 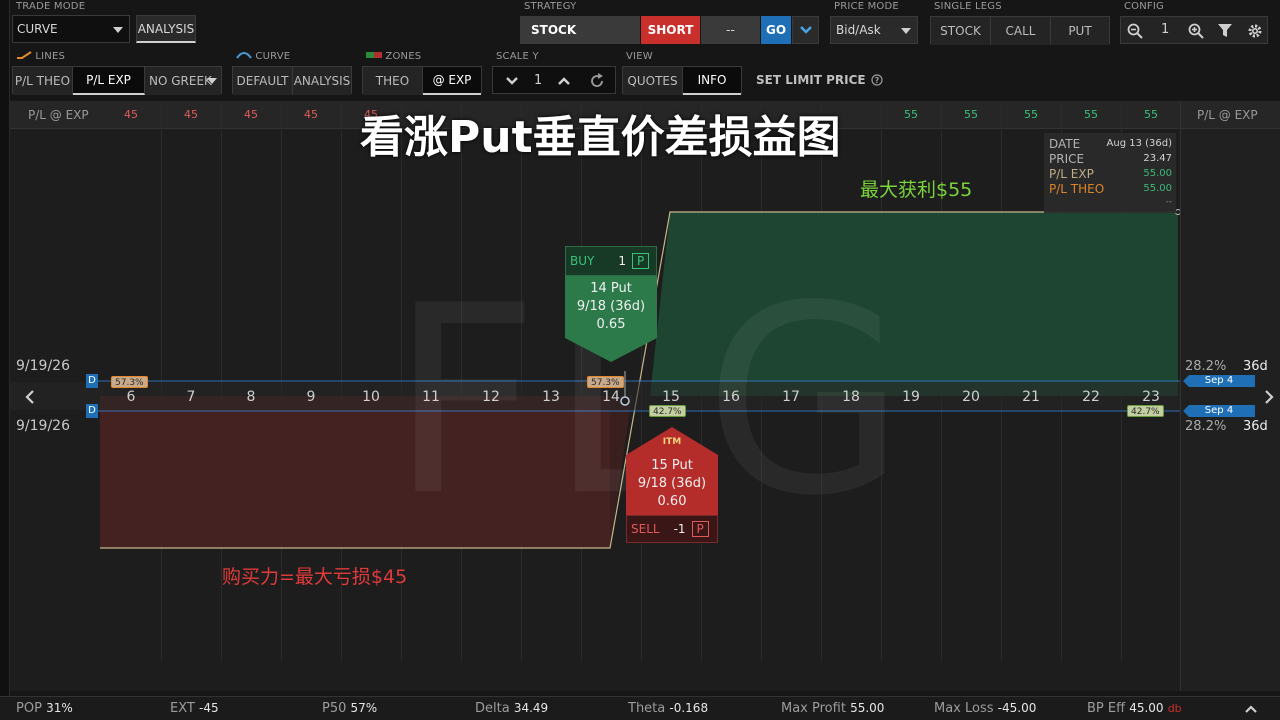 What do you see at coordinates (670, 30) in the screenshot?
I see `strategy-short-button: SHORT` at bounding box center [670, 30].